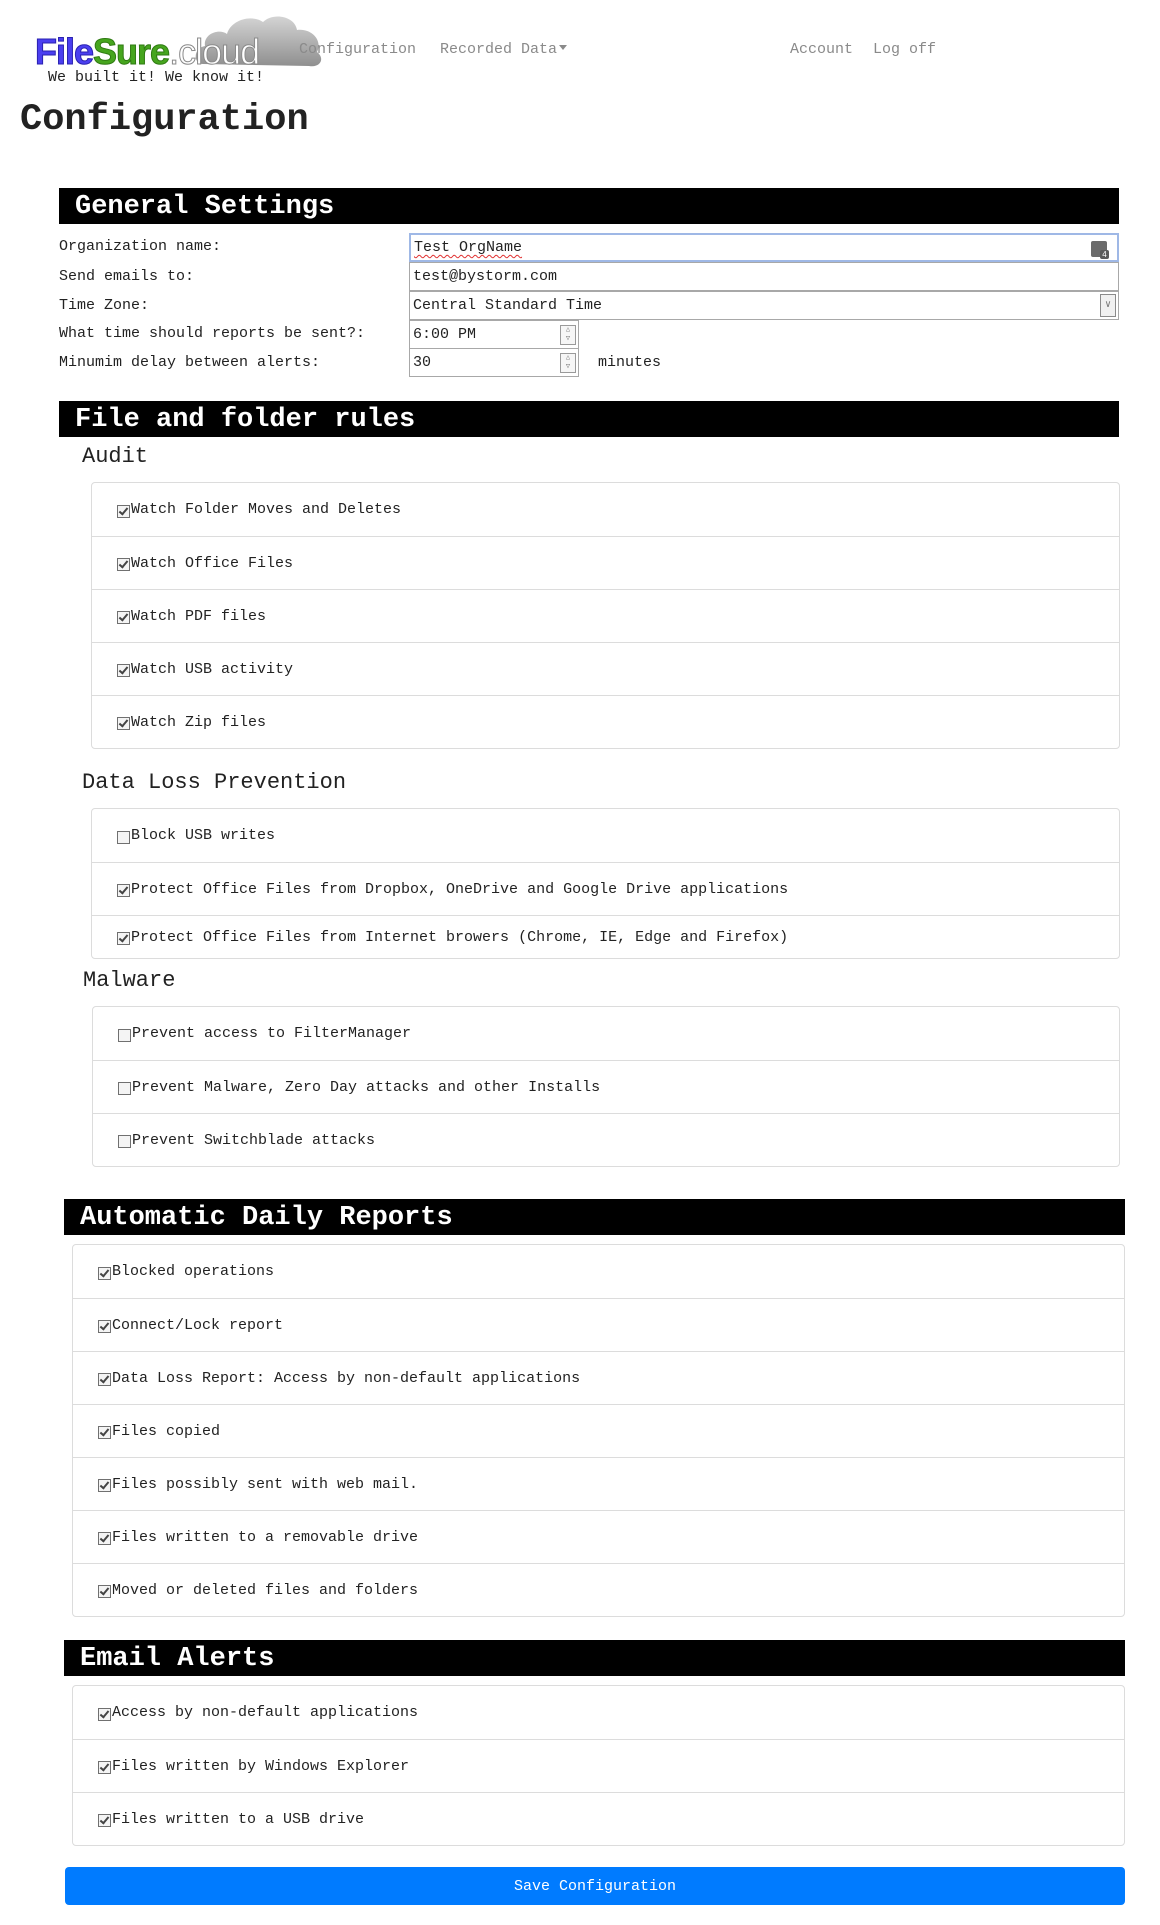  Describe the element at coordinates (265, 1590) in the screenshot. I see `item-label: Moved or deleted files and folders` at that location.